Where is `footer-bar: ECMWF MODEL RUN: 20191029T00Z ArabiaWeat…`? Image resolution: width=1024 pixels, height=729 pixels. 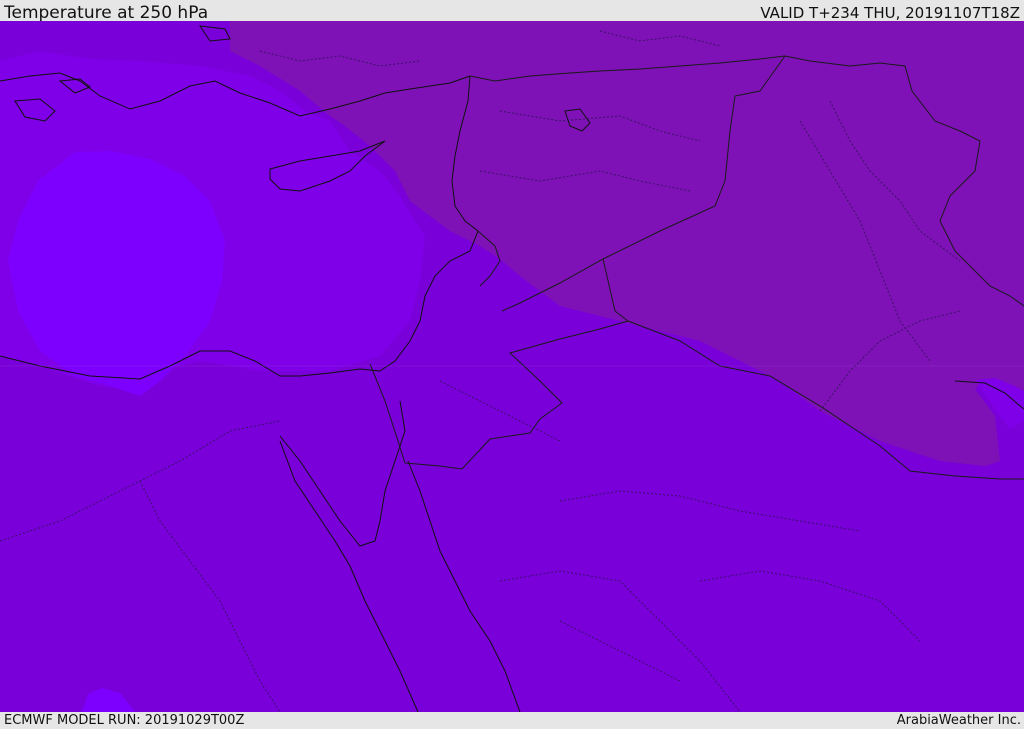
footer-bar: ECMWF MODEL RUN: 20191029T00Z ArabiaWeat… is located at coordinates (512, 720).